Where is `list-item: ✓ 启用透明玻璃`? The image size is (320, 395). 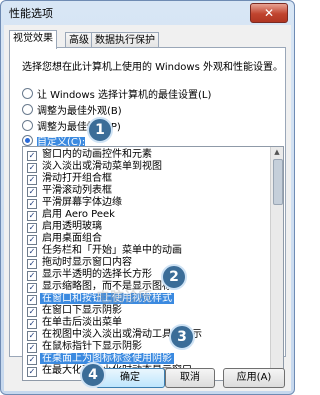 list-item: ✓ 启用透明玻璃 is located at coordinates (145, 227).